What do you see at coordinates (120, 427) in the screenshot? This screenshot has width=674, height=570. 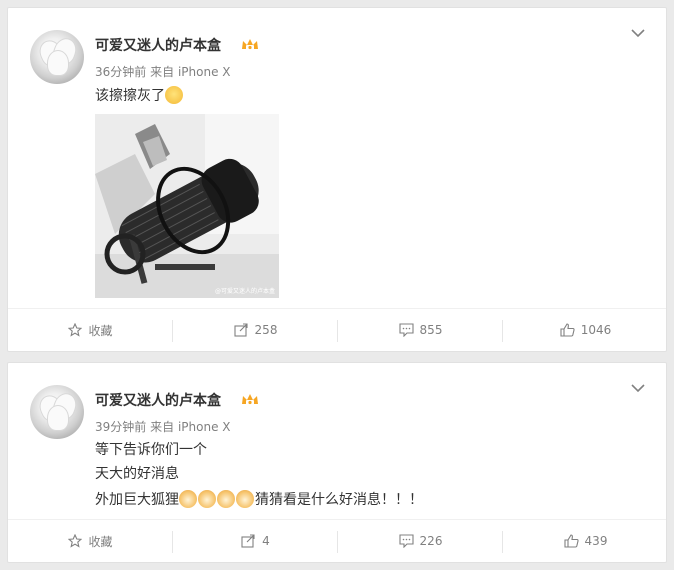 I see `post-time: 39分钟前` at bounding box center [120, 427].